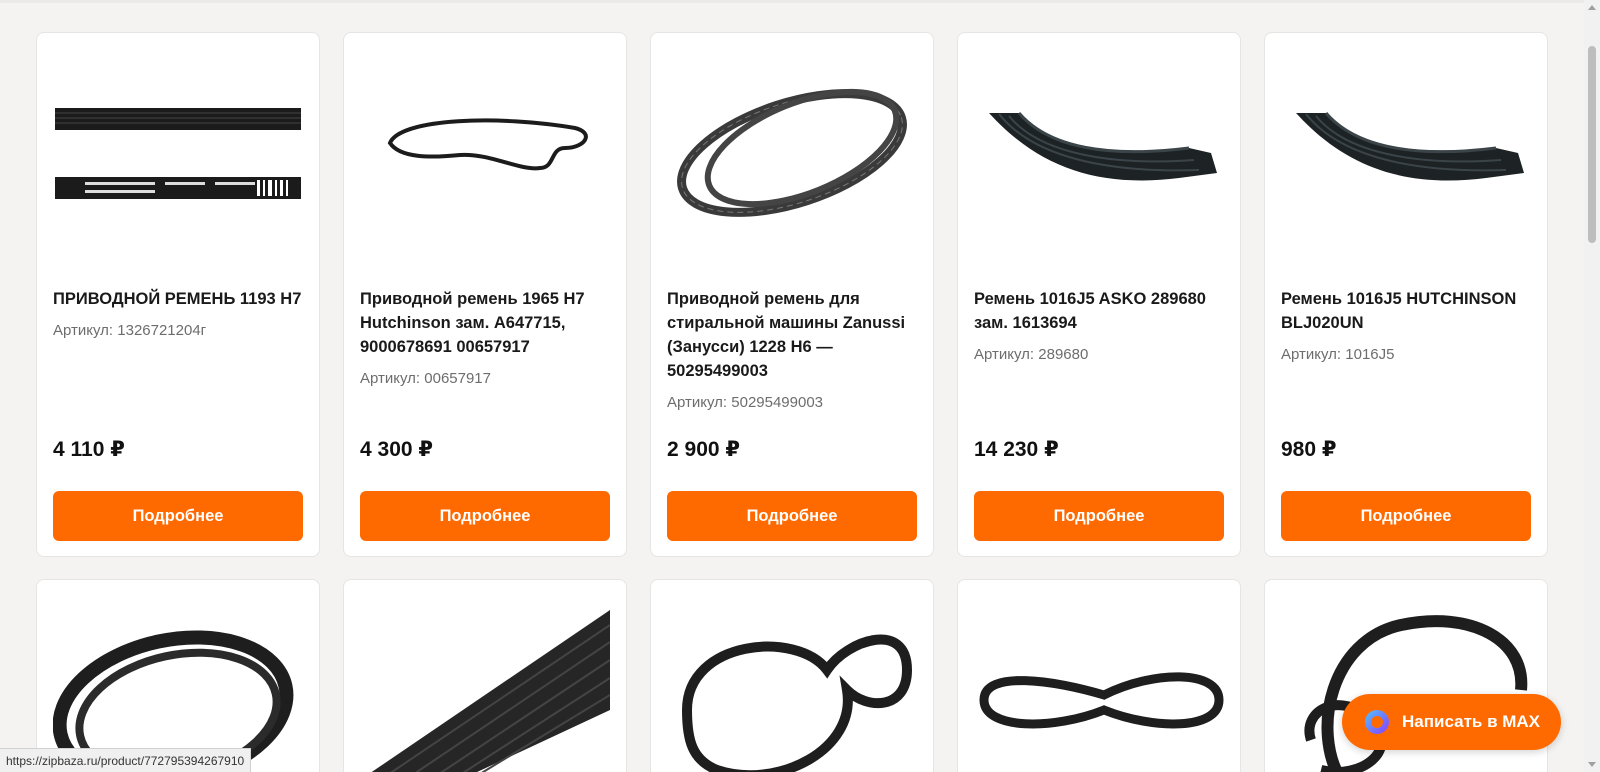  What do you see at coordinates (89, 449) in the screenshot?
I see `product-price: 4 110 ₽` at bounding box center [89, 449].